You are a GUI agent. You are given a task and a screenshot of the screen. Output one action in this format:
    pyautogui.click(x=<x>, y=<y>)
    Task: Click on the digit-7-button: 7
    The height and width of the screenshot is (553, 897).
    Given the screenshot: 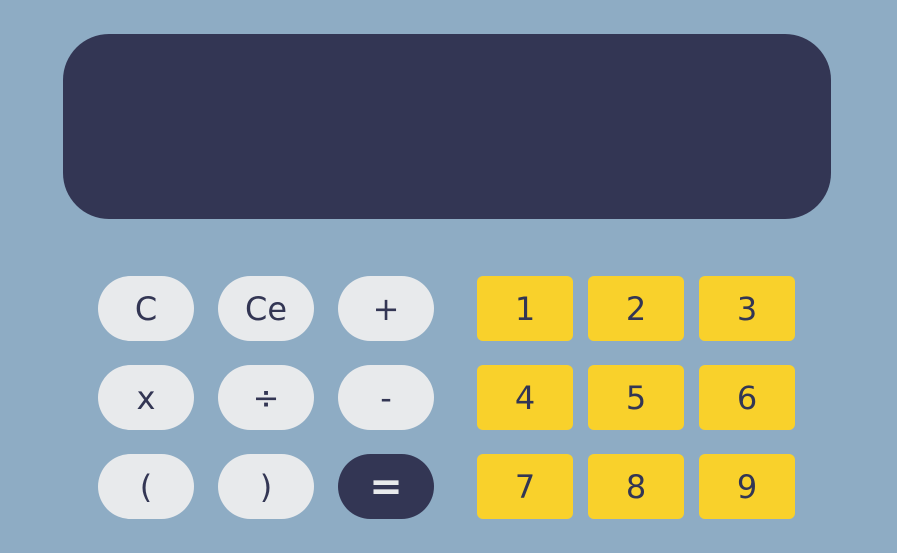 What is the action you would take?
    pyautogui.click(x=525, y=486)
    